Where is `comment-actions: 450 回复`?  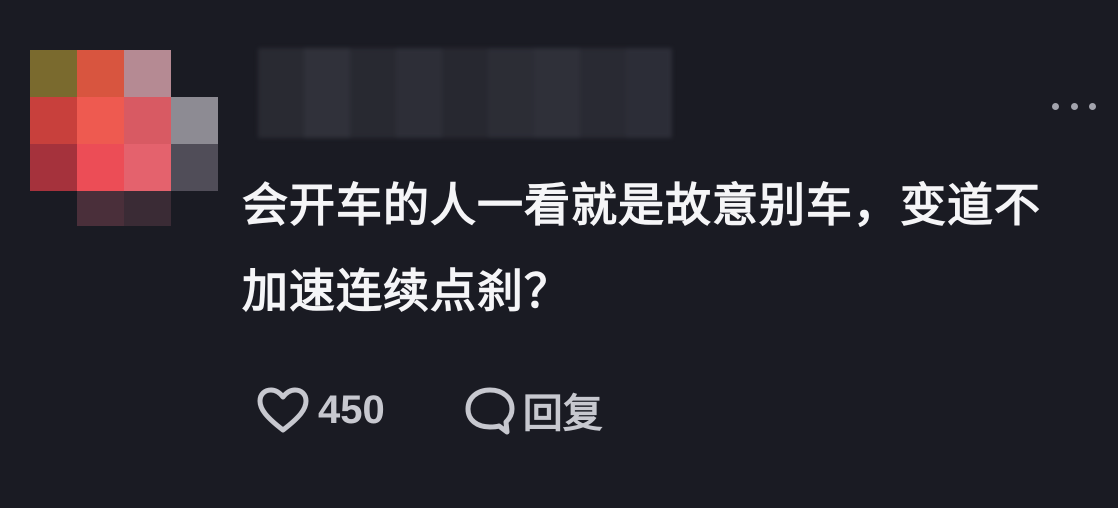
comment-actions: 450 回复 is located at coordinates (429, 410).